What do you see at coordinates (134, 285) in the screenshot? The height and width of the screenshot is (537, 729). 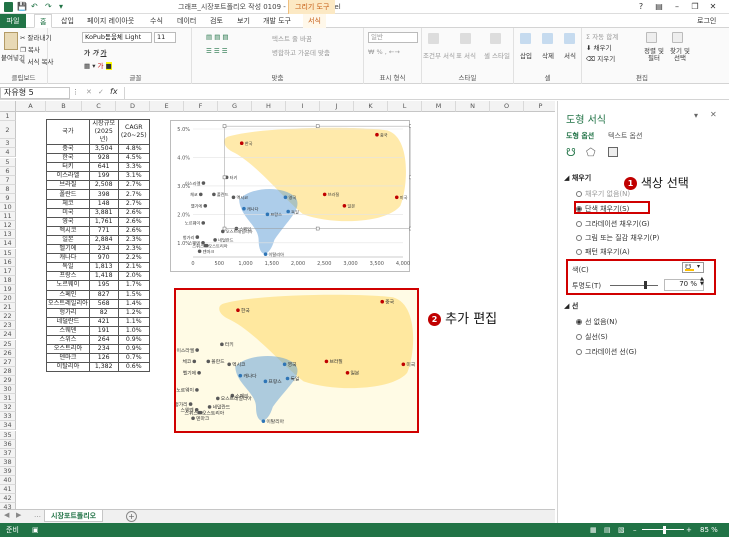 I see `table-cell: 1.7%` at bounding box center [134, 285].